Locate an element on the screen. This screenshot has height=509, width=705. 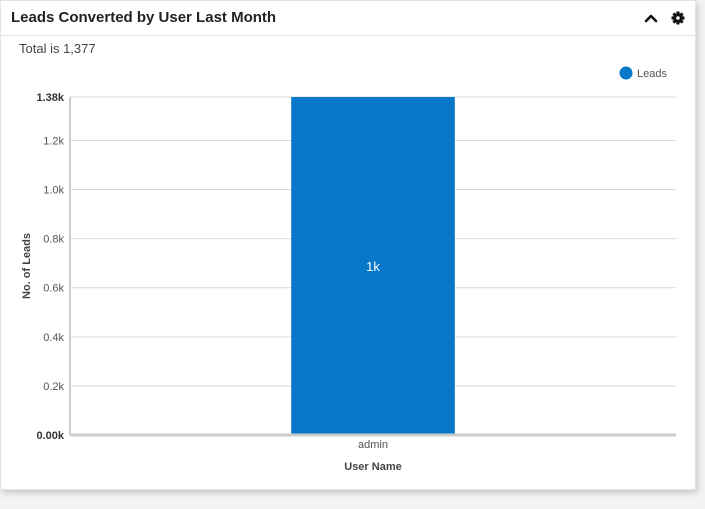
y-tick-label: 0.00k is located at coordinates (50, 436).